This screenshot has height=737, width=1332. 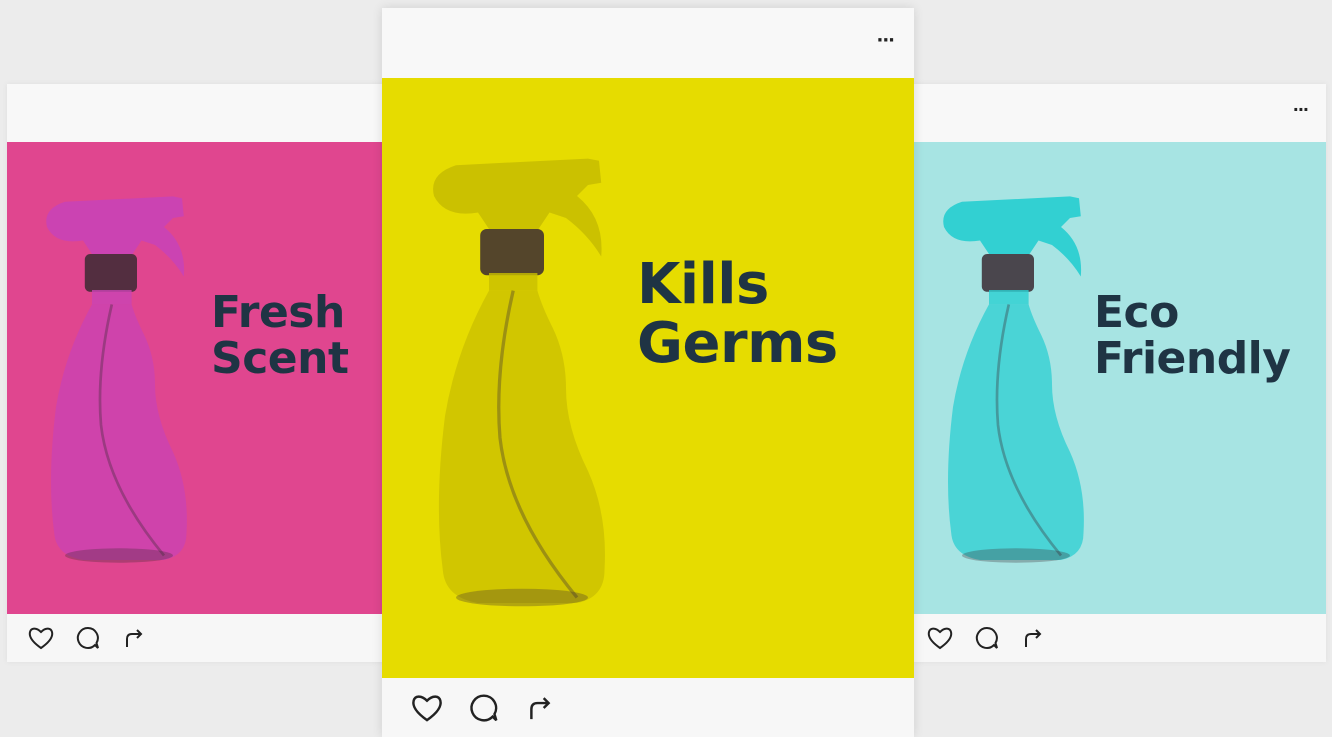 I want to click on caption-line-2: Germs, so click(x=737, y=343).